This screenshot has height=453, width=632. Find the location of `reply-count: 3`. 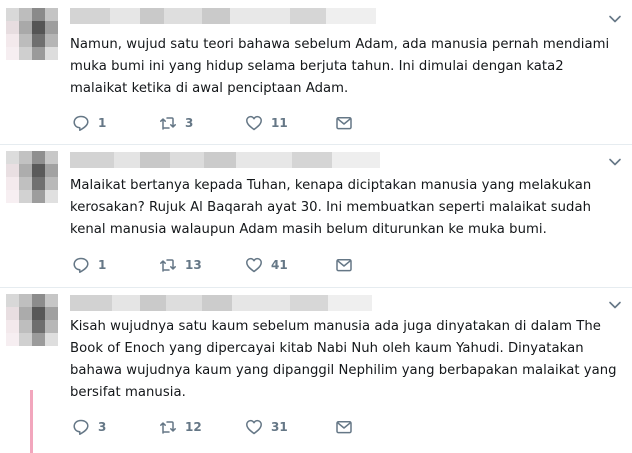

reply-count: 3 is located at coordinates (102, 427).